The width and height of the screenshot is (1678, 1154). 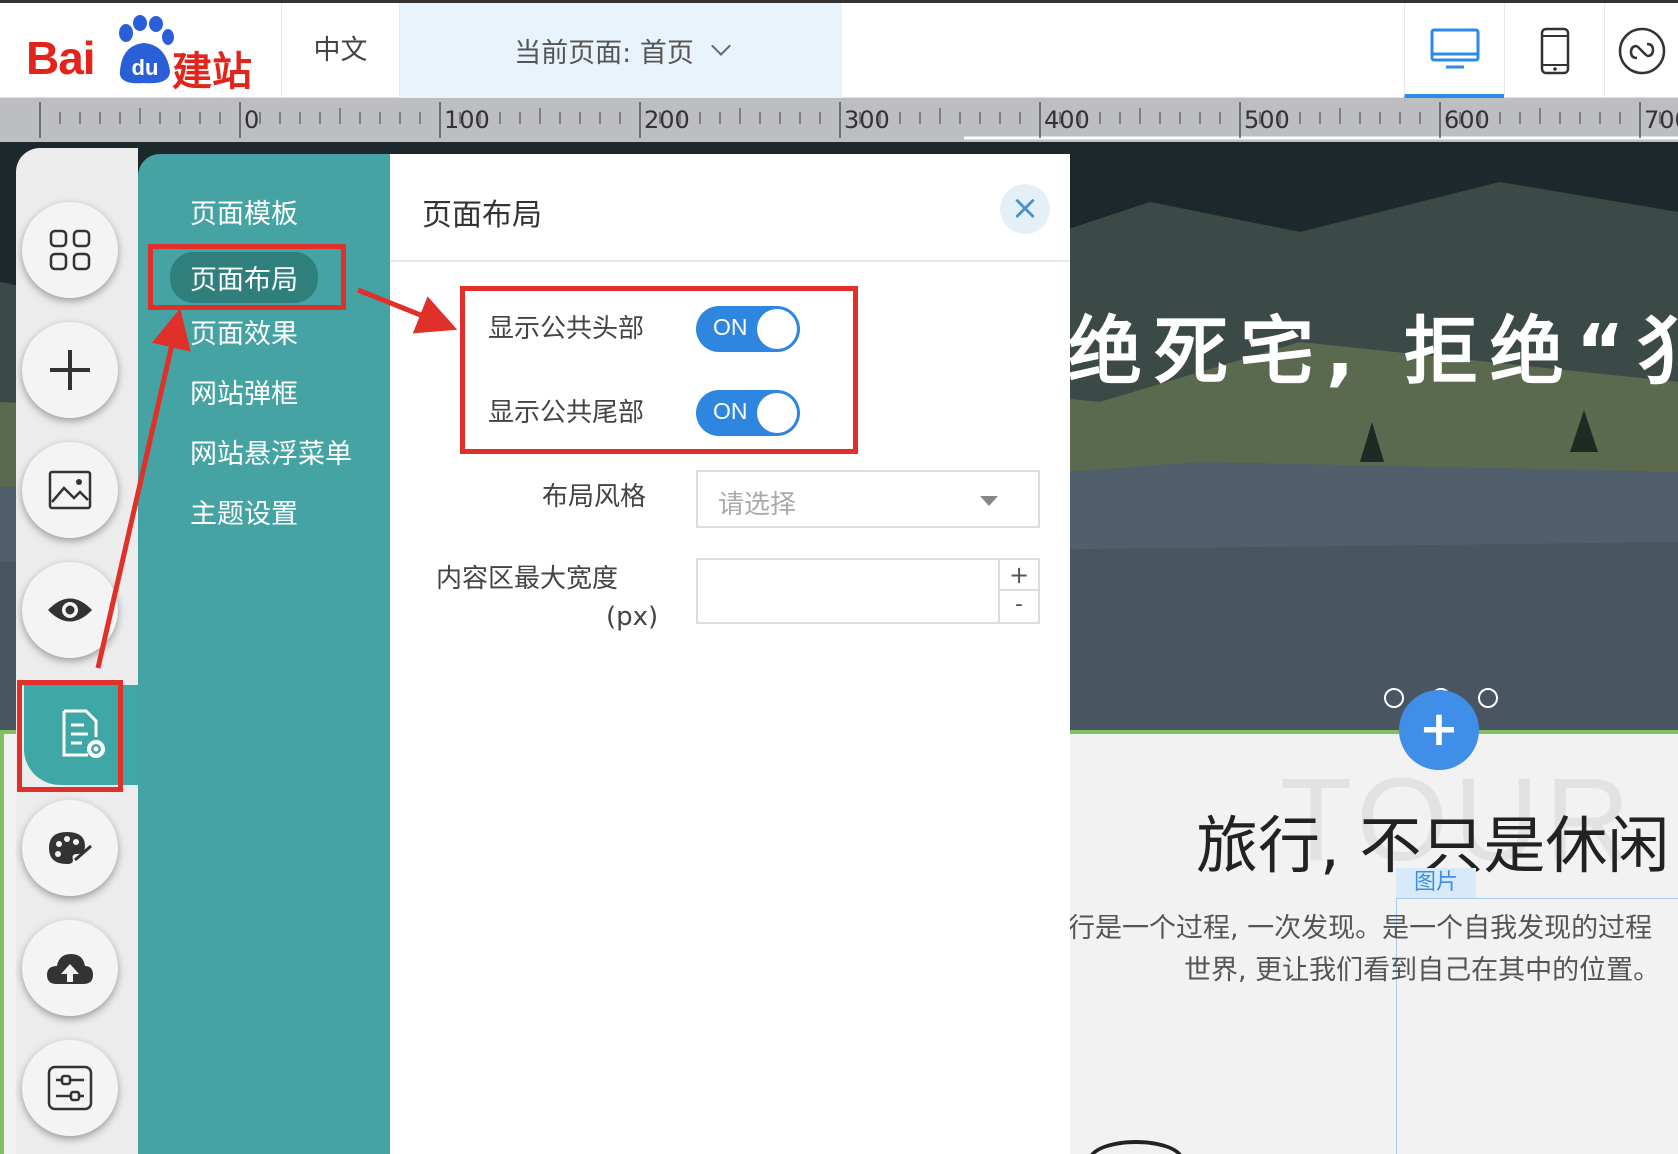 I want to click on decrement-button: -, so click(x=1019, y=606).